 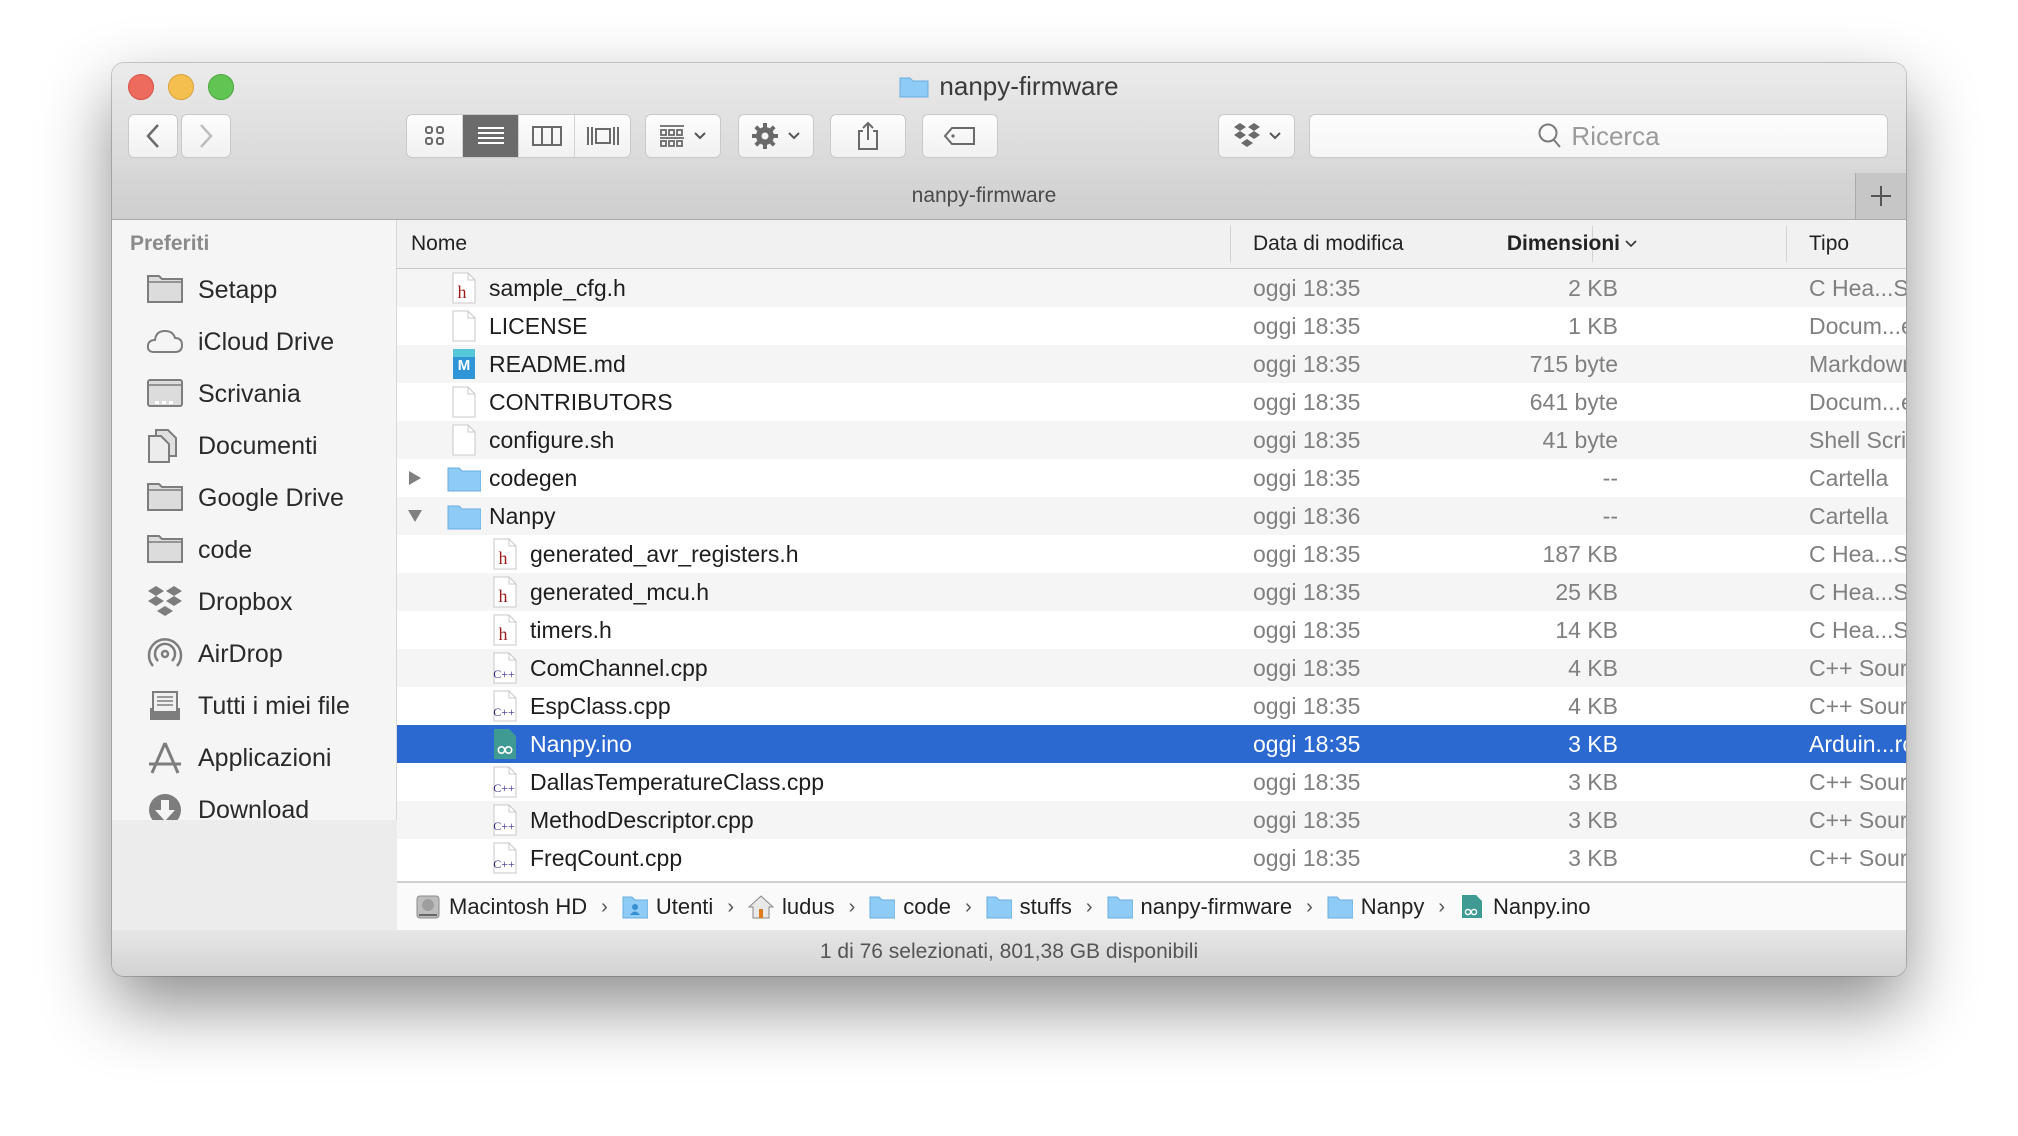 I want to click on file-row: Nanpy oggi 18:36 -- Cartella, so click(x=1151, y=516).